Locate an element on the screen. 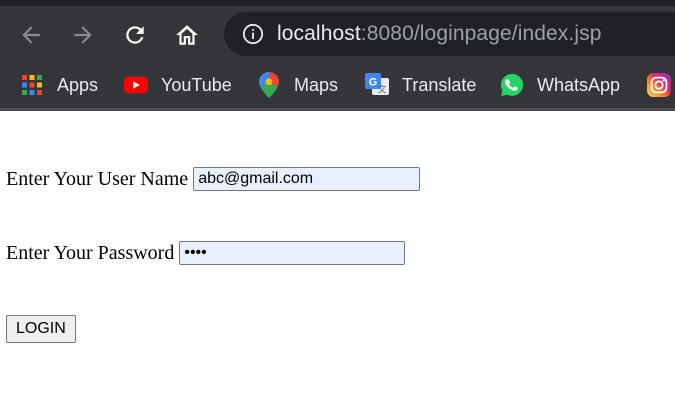 Image resolution: width=675 pixels, height=403 pixels. svg-text: 文 is located at coordinates (381, 89).